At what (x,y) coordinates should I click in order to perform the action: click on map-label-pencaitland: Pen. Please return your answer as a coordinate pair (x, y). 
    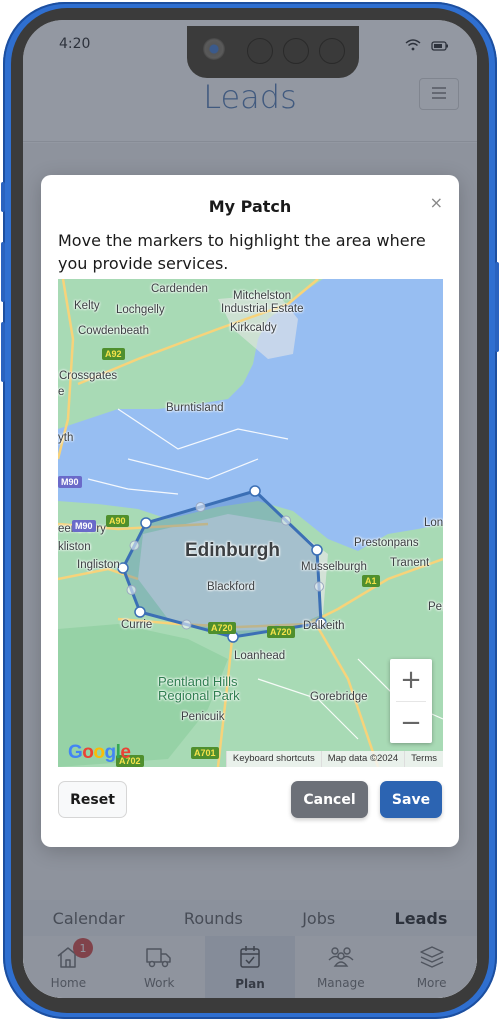
    Looking at the image, I should click on (435, 607).